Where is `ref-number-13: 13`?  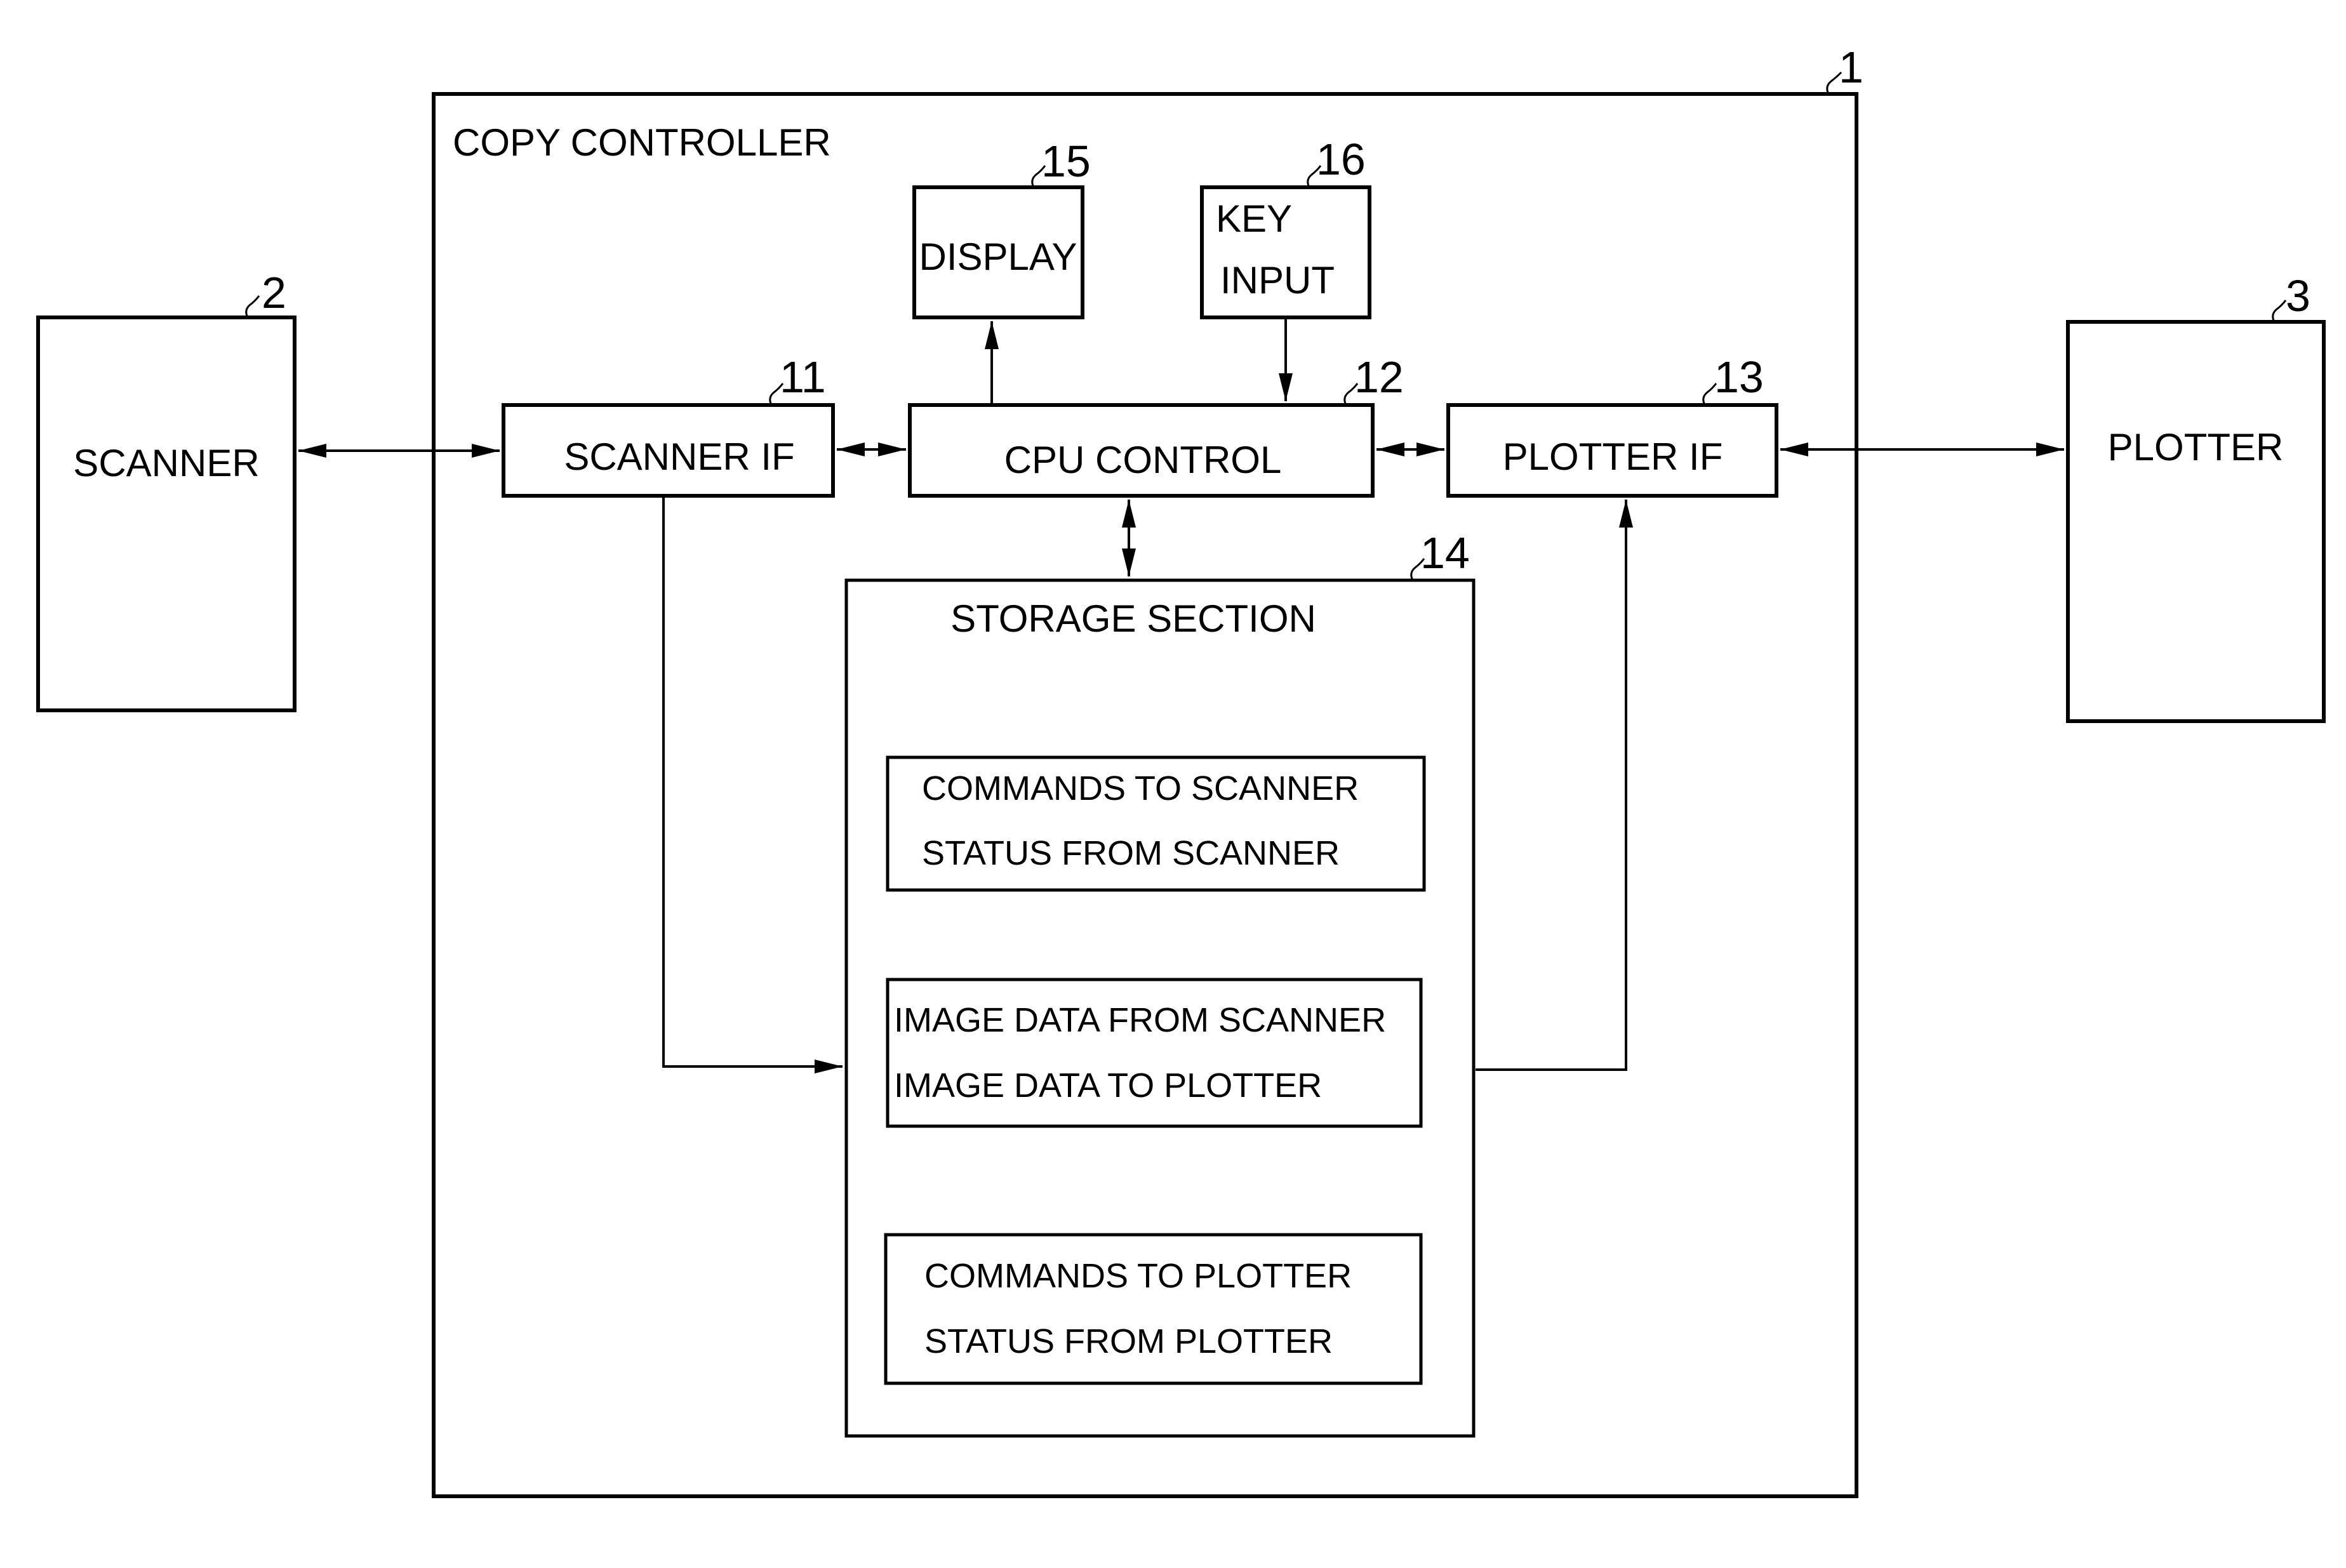
ref-number-13: 13 is located at coordinates (1739, 377).